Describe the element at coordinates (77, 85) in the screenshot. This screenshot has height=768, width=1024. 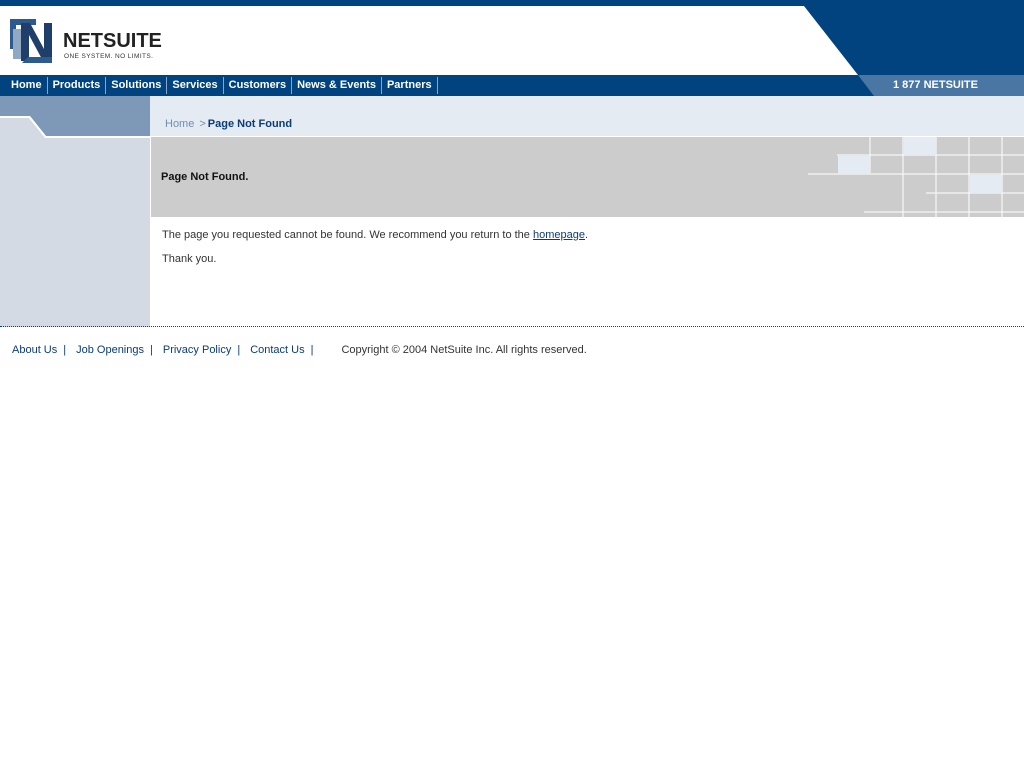
I see `nav-products: Products` at that location.